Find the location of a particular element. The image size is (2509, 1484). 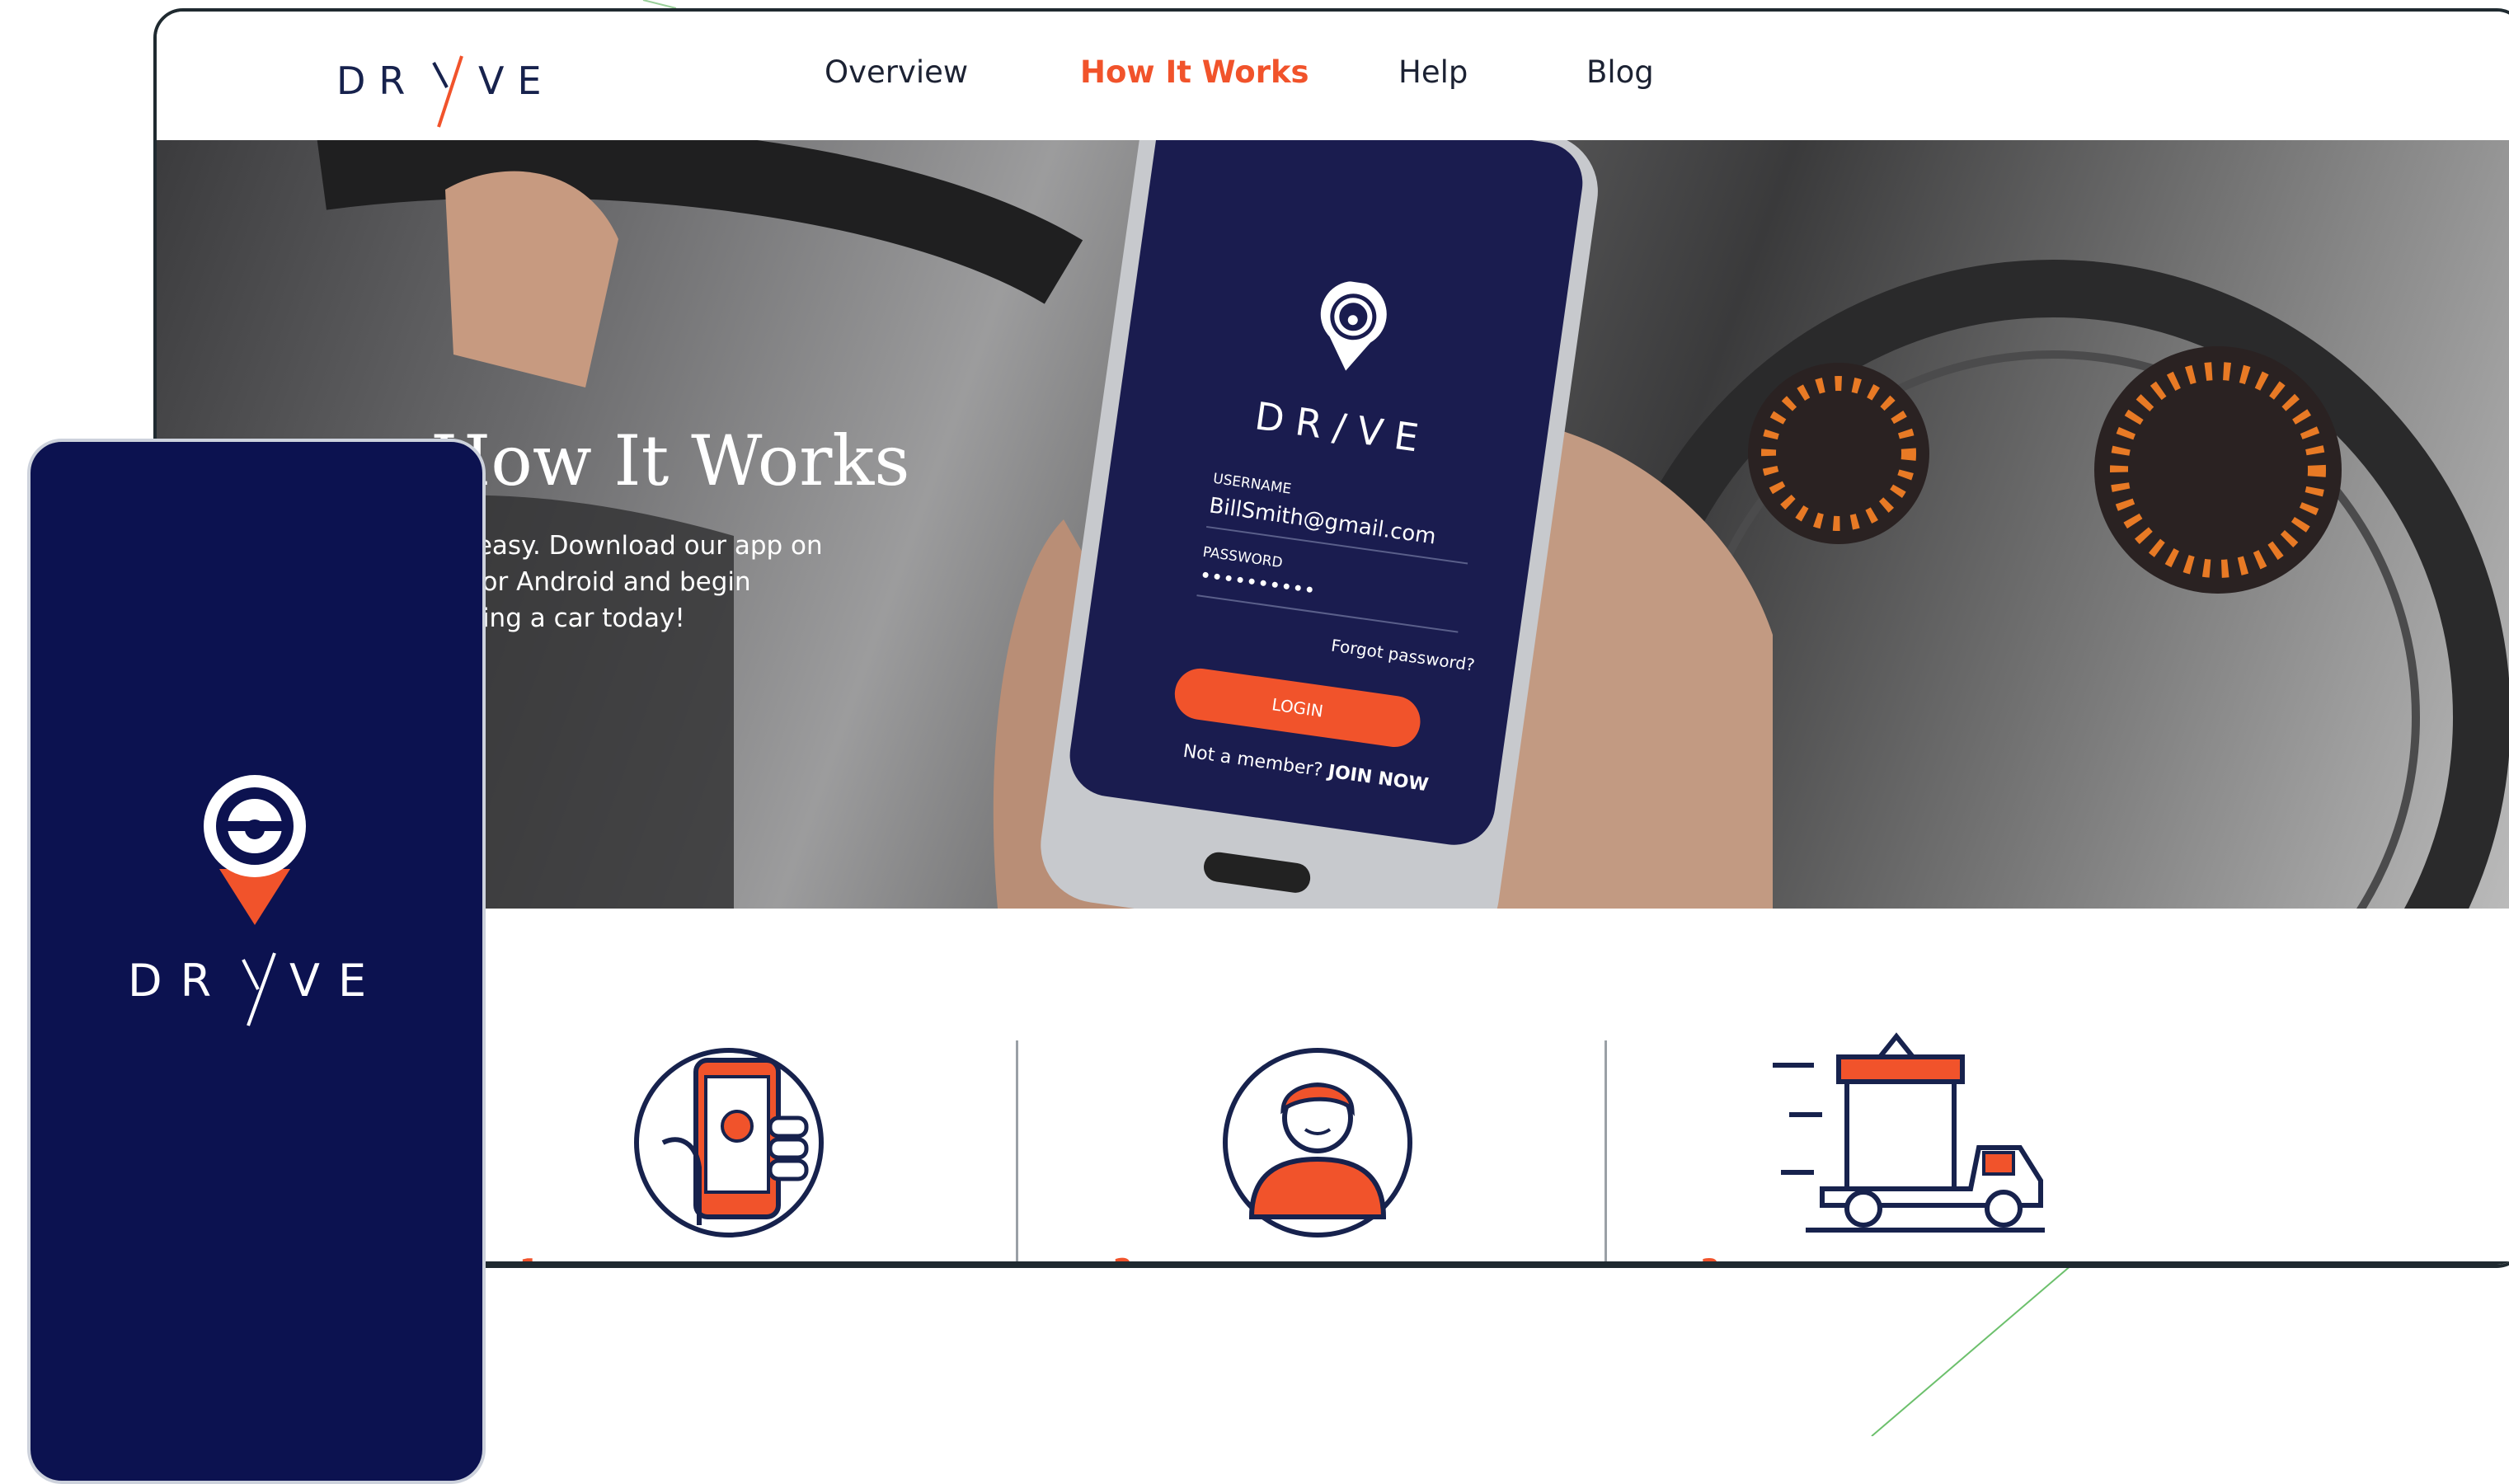

splash-wordmark: DR VE is located at coordinates (260, 982).